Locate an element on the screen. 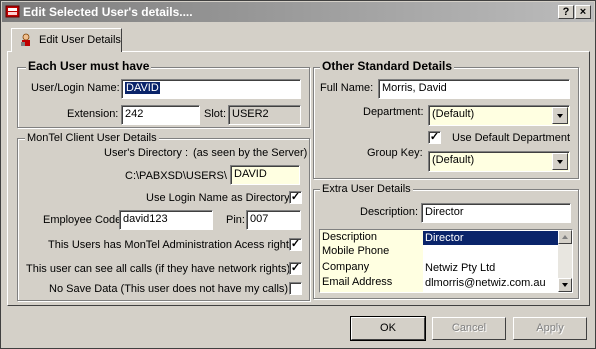 The image size is (596, 349). list-scrollbar is located at coordinates (565, 261).